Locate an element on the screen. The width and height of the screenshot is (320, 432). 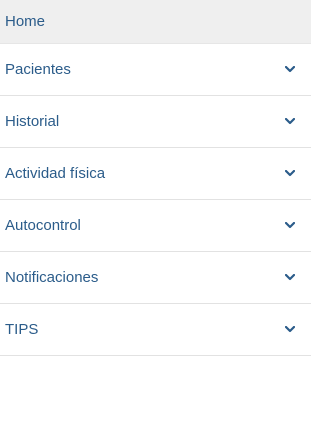
sidebar-item-actividad-fisica: Actividad física is located at coordinates (155, 174).